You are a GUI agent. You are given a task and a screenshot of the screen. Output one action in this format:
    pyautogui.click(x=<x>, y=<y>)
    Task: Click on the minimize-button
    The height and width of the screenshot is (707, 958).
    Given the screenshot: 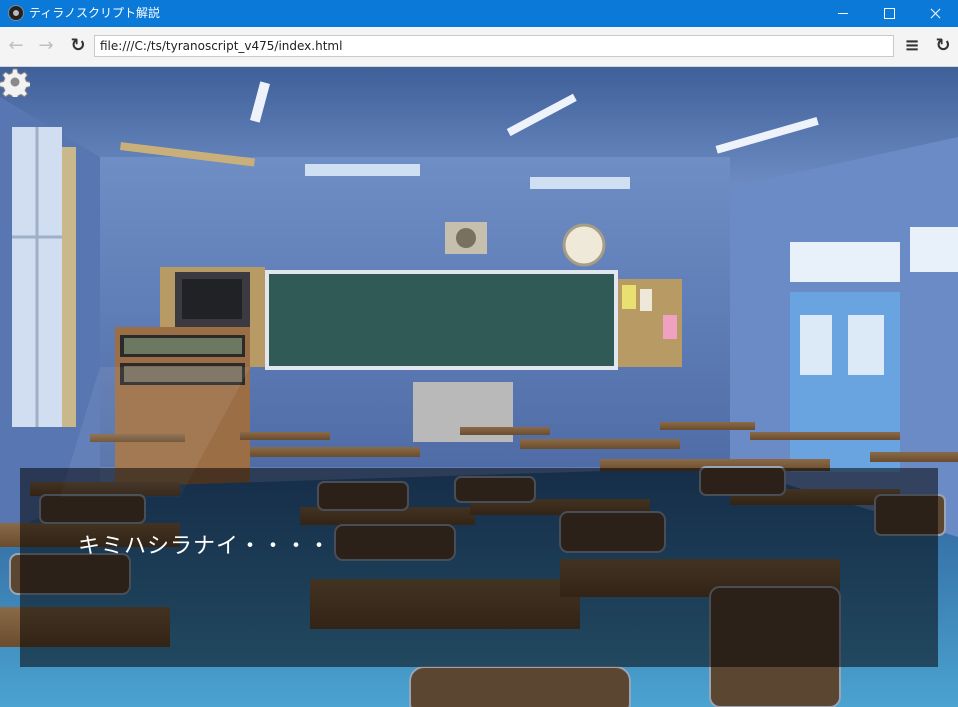 What is the action you would take?
    pyautogui.click(x=843, y=13)
    